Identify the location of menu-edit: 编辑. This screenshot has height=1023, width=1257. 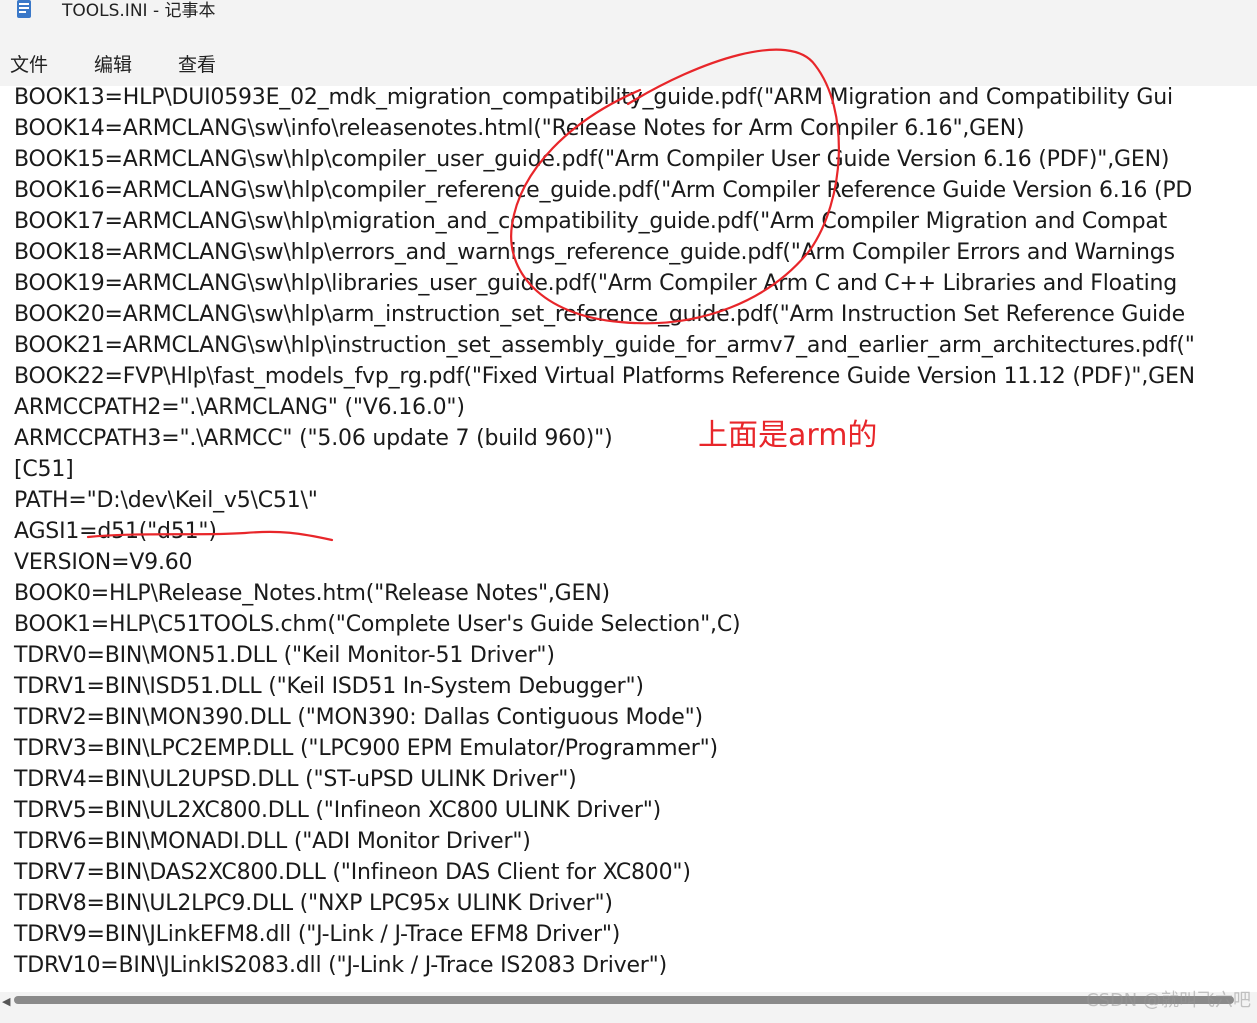
(113, 63).